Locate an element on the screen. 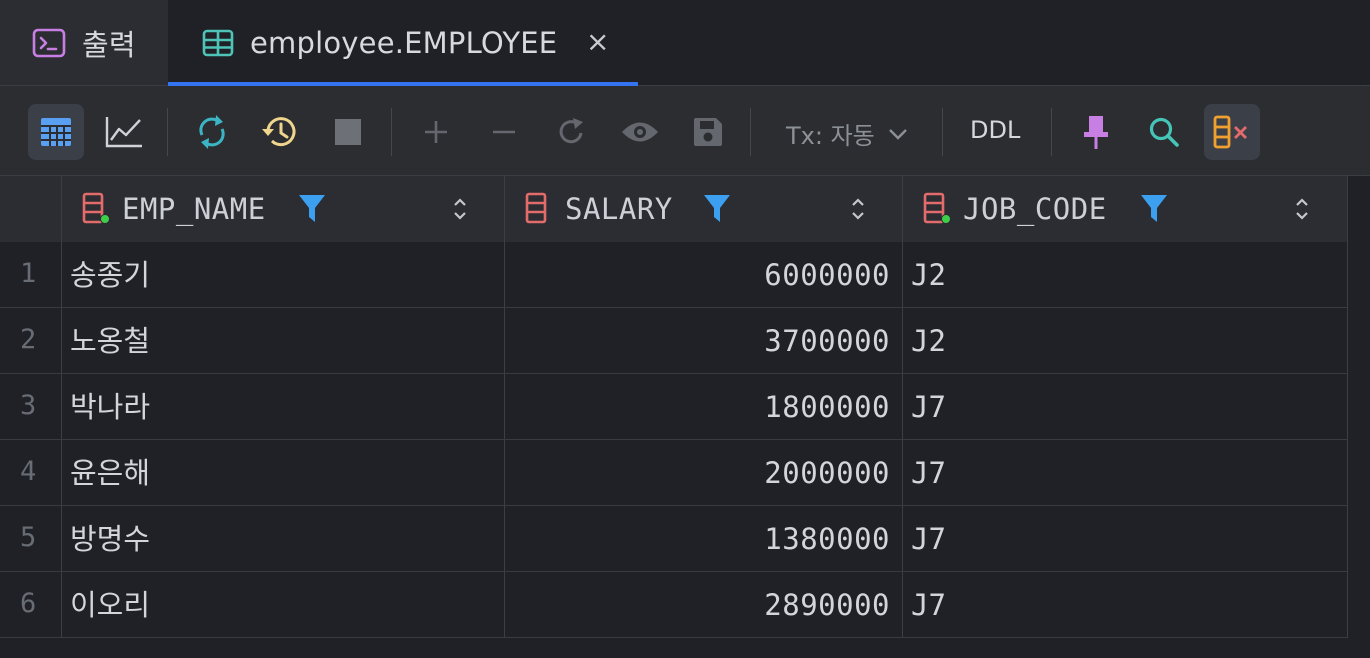 This screenshot has height=658, width=1370. column-icon is located at coordinates (536, 208).